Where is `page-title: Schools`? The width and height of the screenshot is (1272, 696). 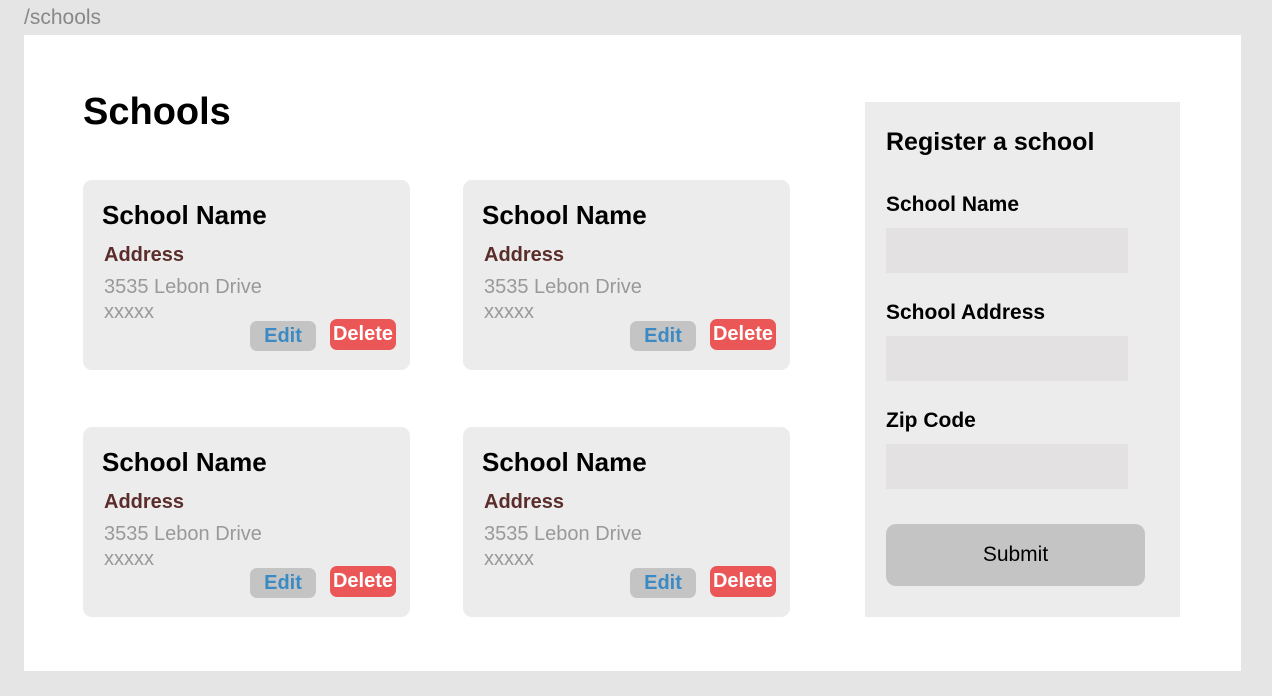 page-title: Schools is located at coordinates (157, 112).